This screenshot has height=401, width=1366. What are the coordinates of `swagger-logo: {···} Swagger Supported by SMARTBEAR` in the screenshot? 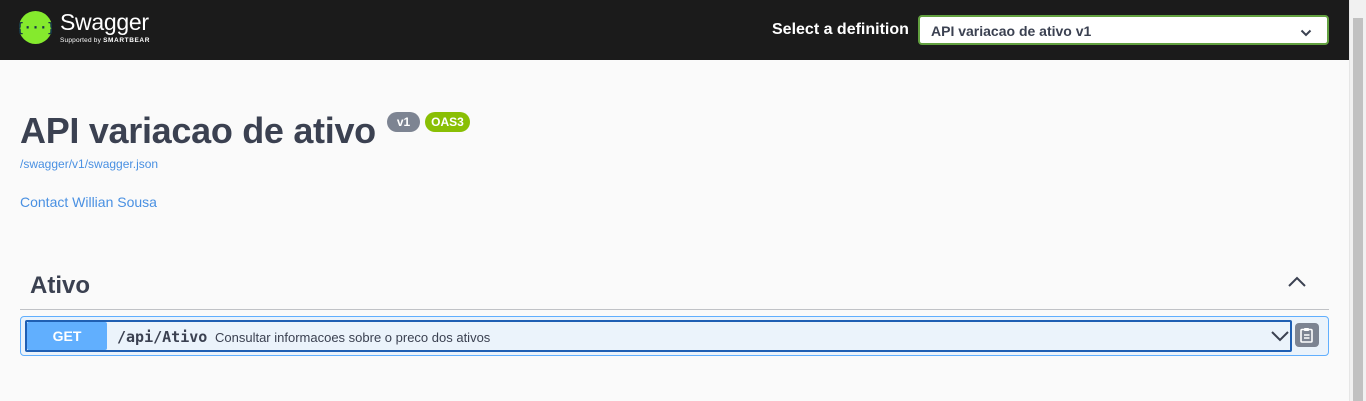 It's located at (84, 27).